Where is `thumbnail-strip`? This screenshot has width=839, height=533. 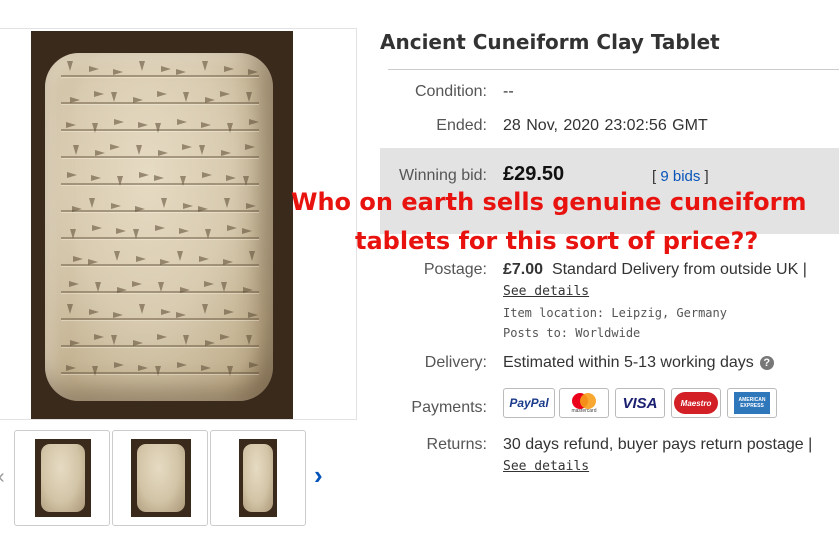
thumbnail-strip is located at coordinates (165, 478).